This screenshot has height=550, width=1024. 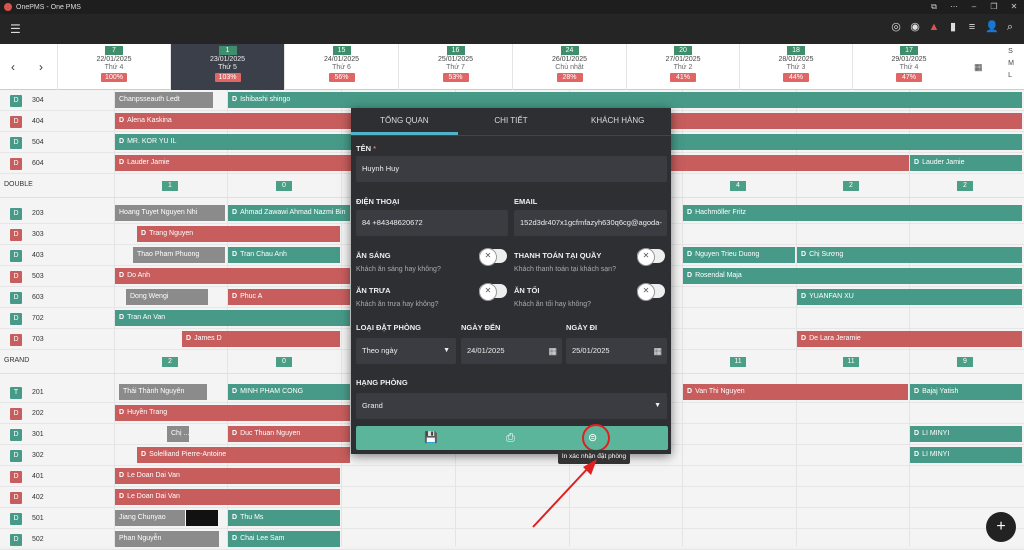 What do you see at coordinates (406, 351) in the screenshot?
I see `booking-type-select: Theo ngày ▼` at bounding box center [406, 351].